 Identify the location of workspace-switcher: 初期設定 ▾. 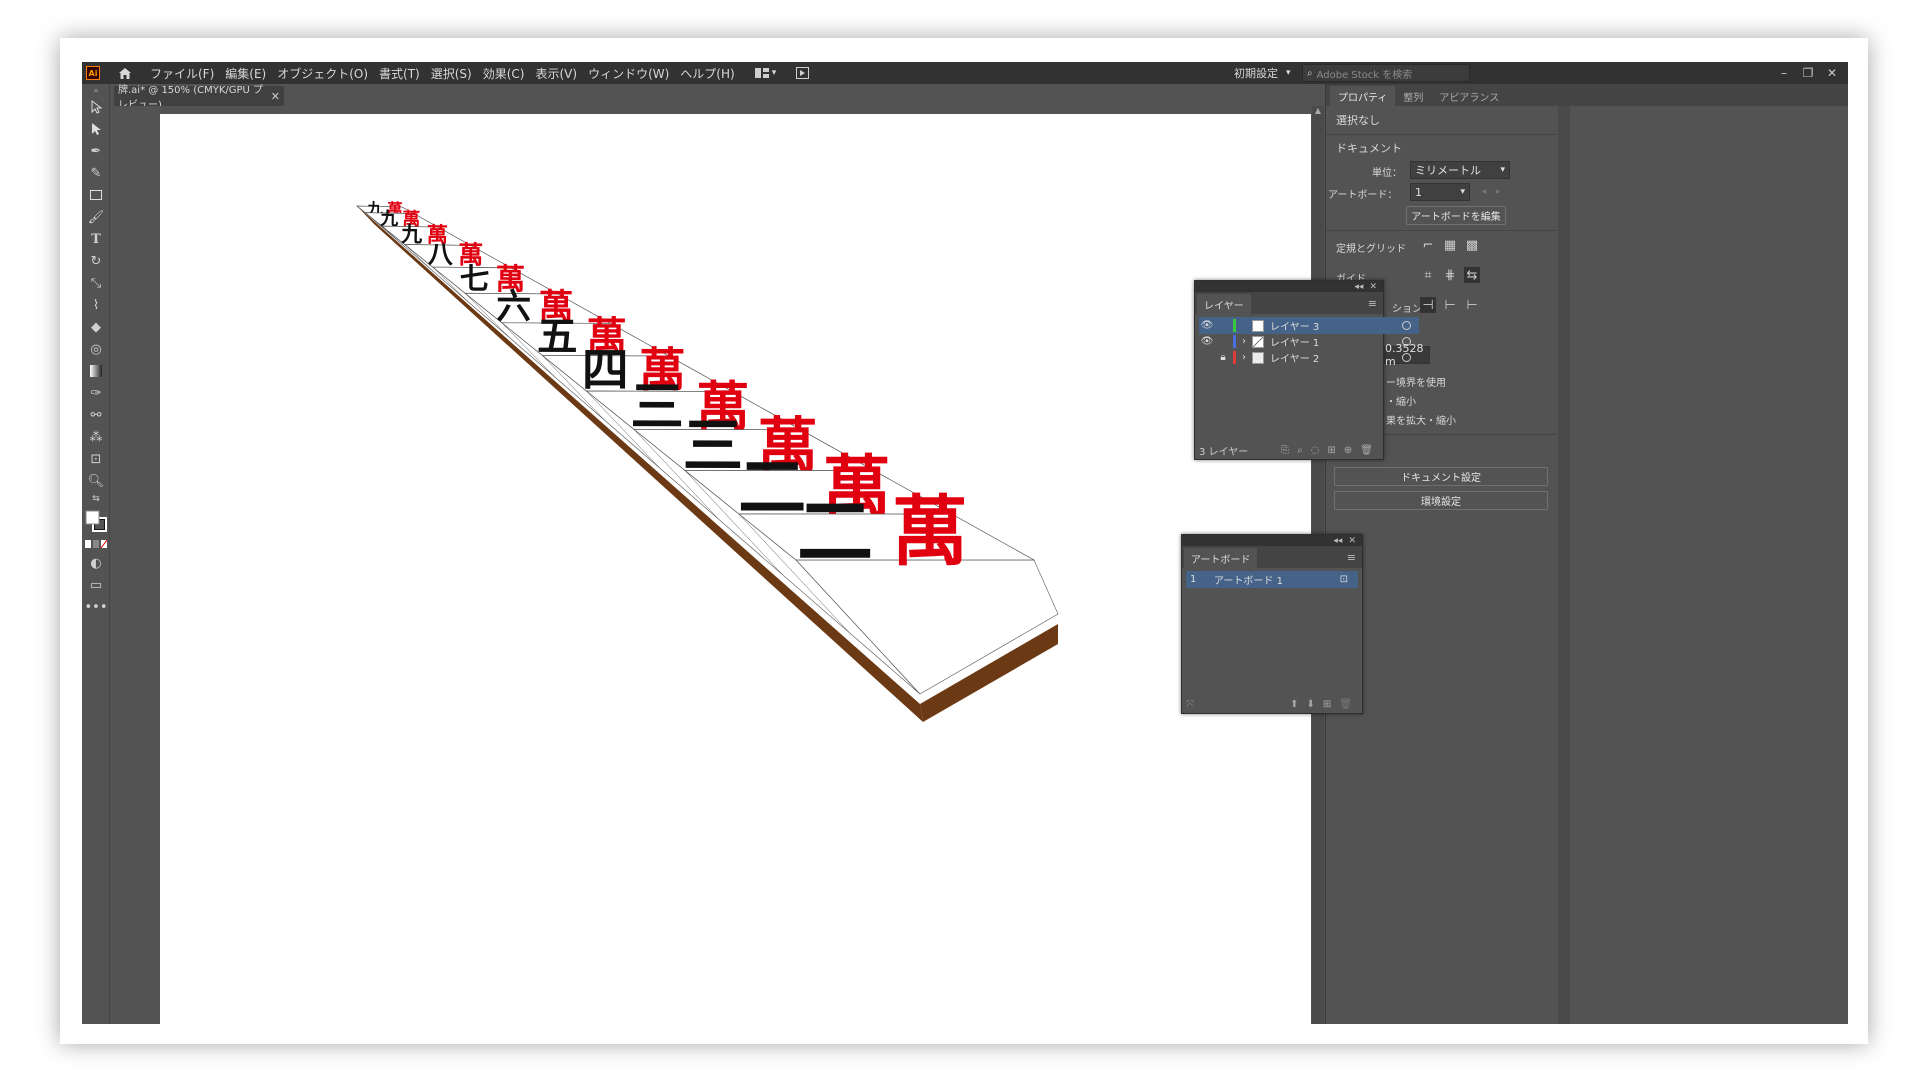
(1262, 73).